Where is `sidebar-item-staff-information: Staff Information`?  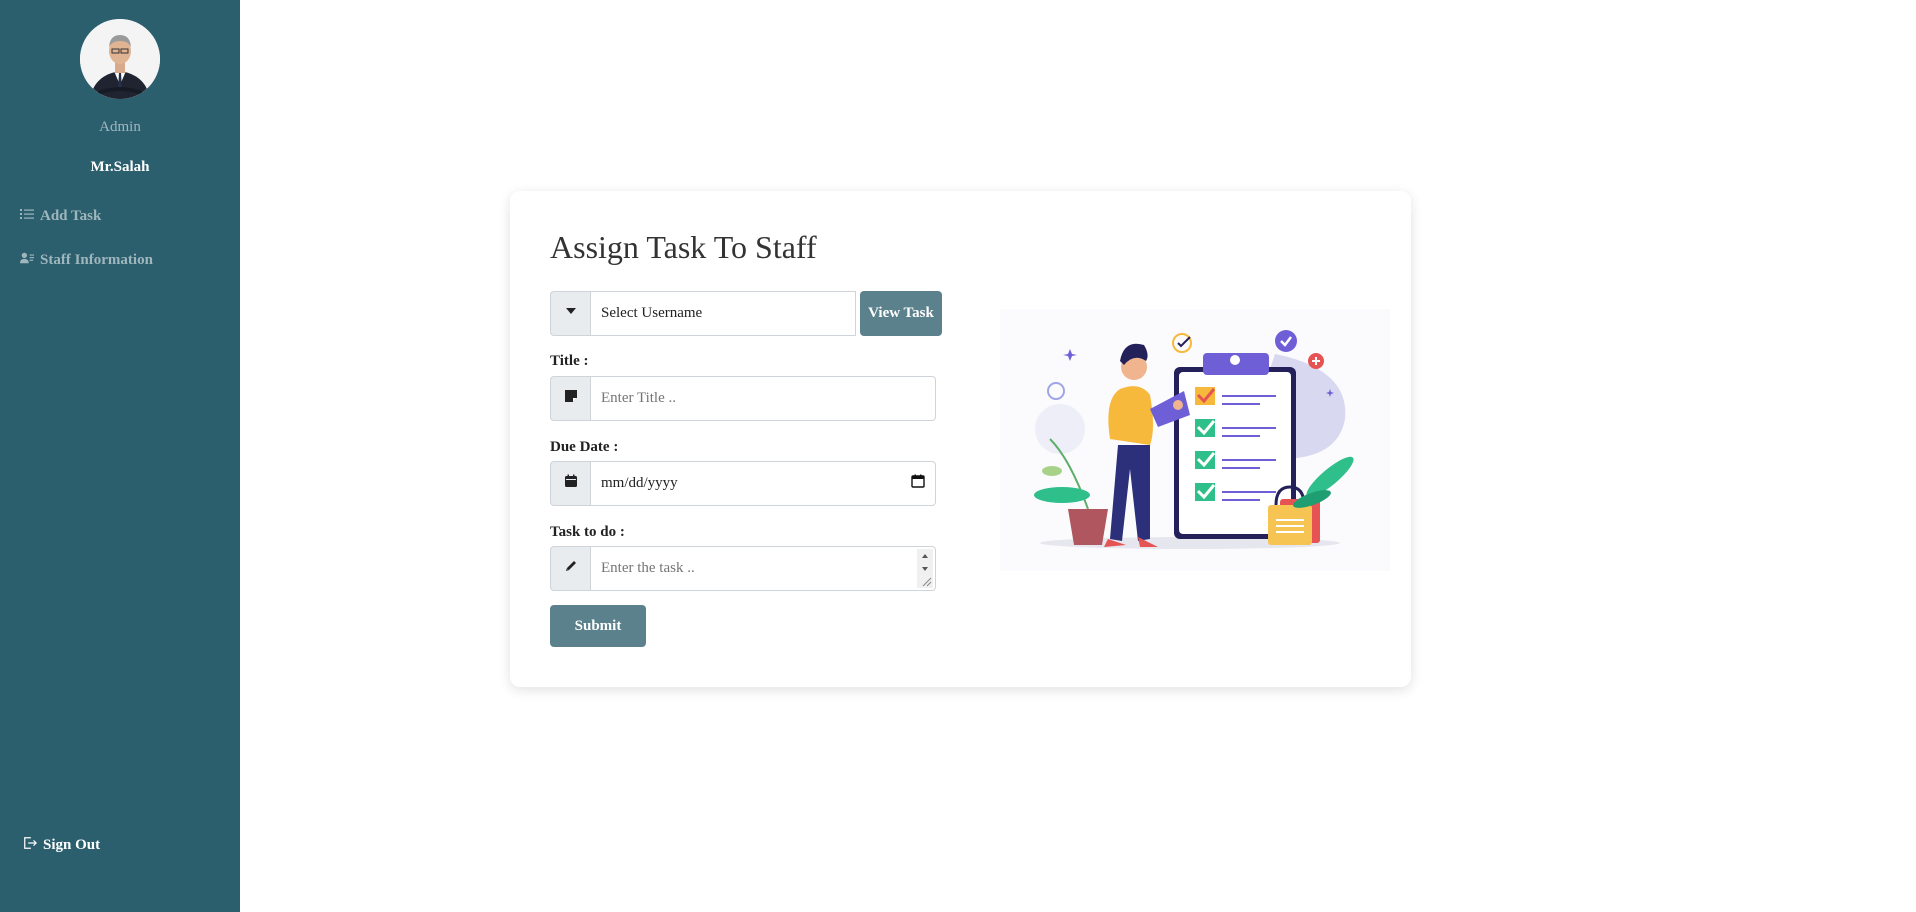 sidebar-item-staff-information: Staff Information is located at coordinates (86, 260).